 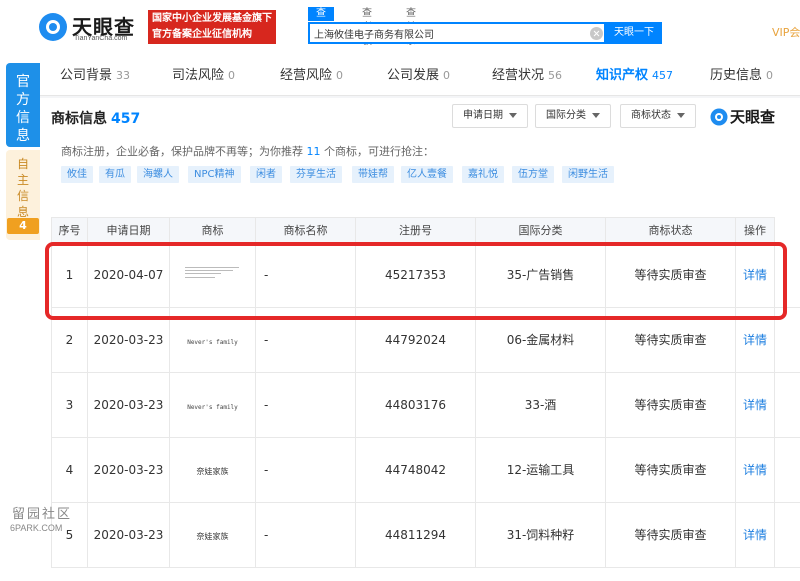 What do you see at coordinates (416, 405) in the screenshot?
I see `cell-reg-no: 44803176` at bounding box center [416, 405].